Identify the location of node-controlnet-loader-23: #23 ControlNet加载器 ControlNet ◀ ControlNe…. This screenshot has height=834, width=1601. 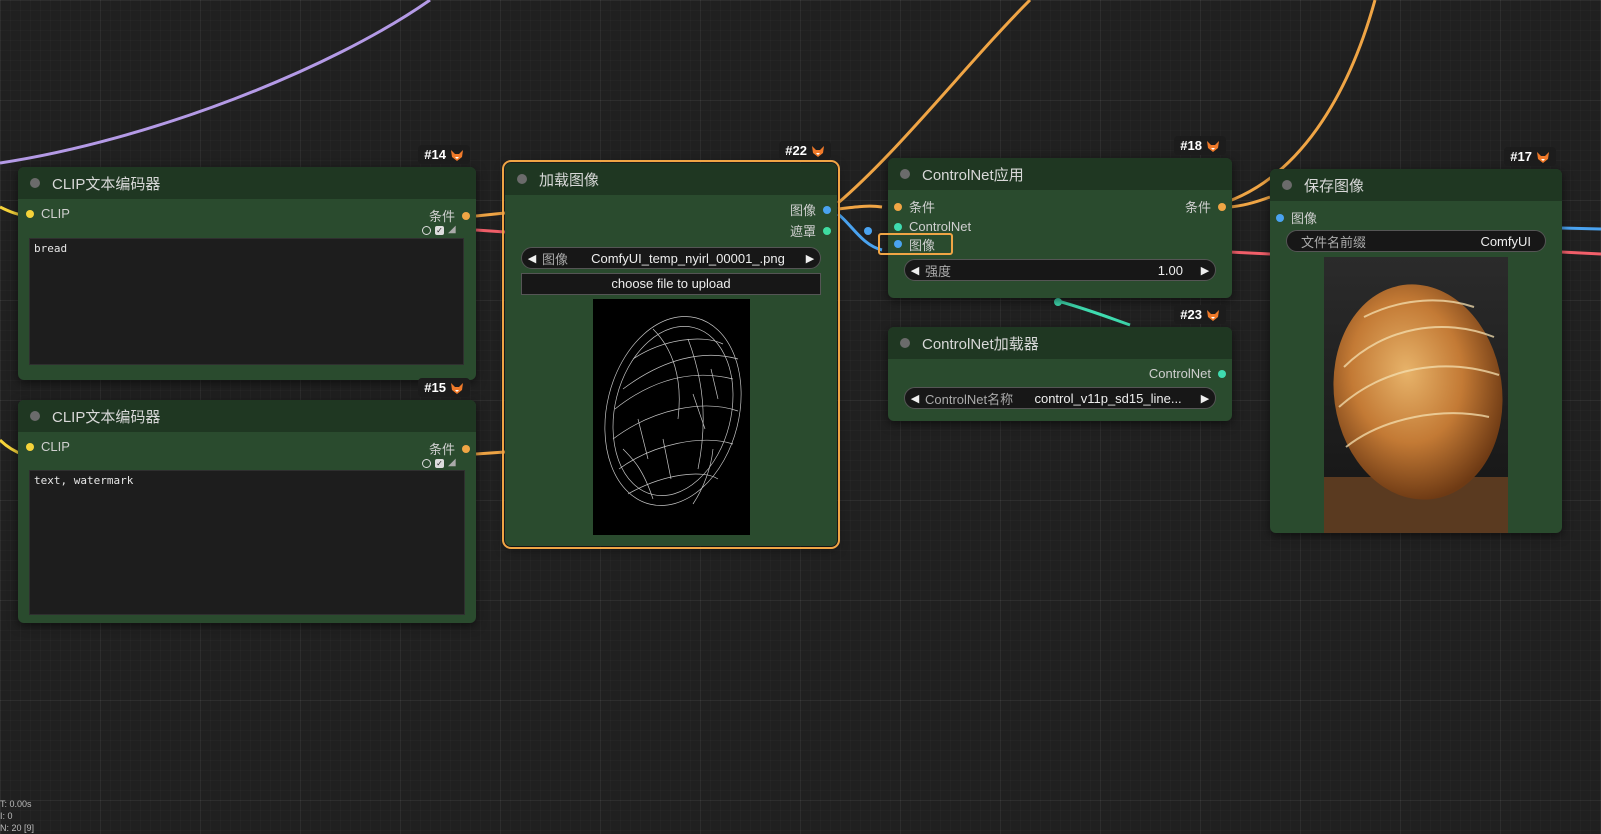
(1060, 363).